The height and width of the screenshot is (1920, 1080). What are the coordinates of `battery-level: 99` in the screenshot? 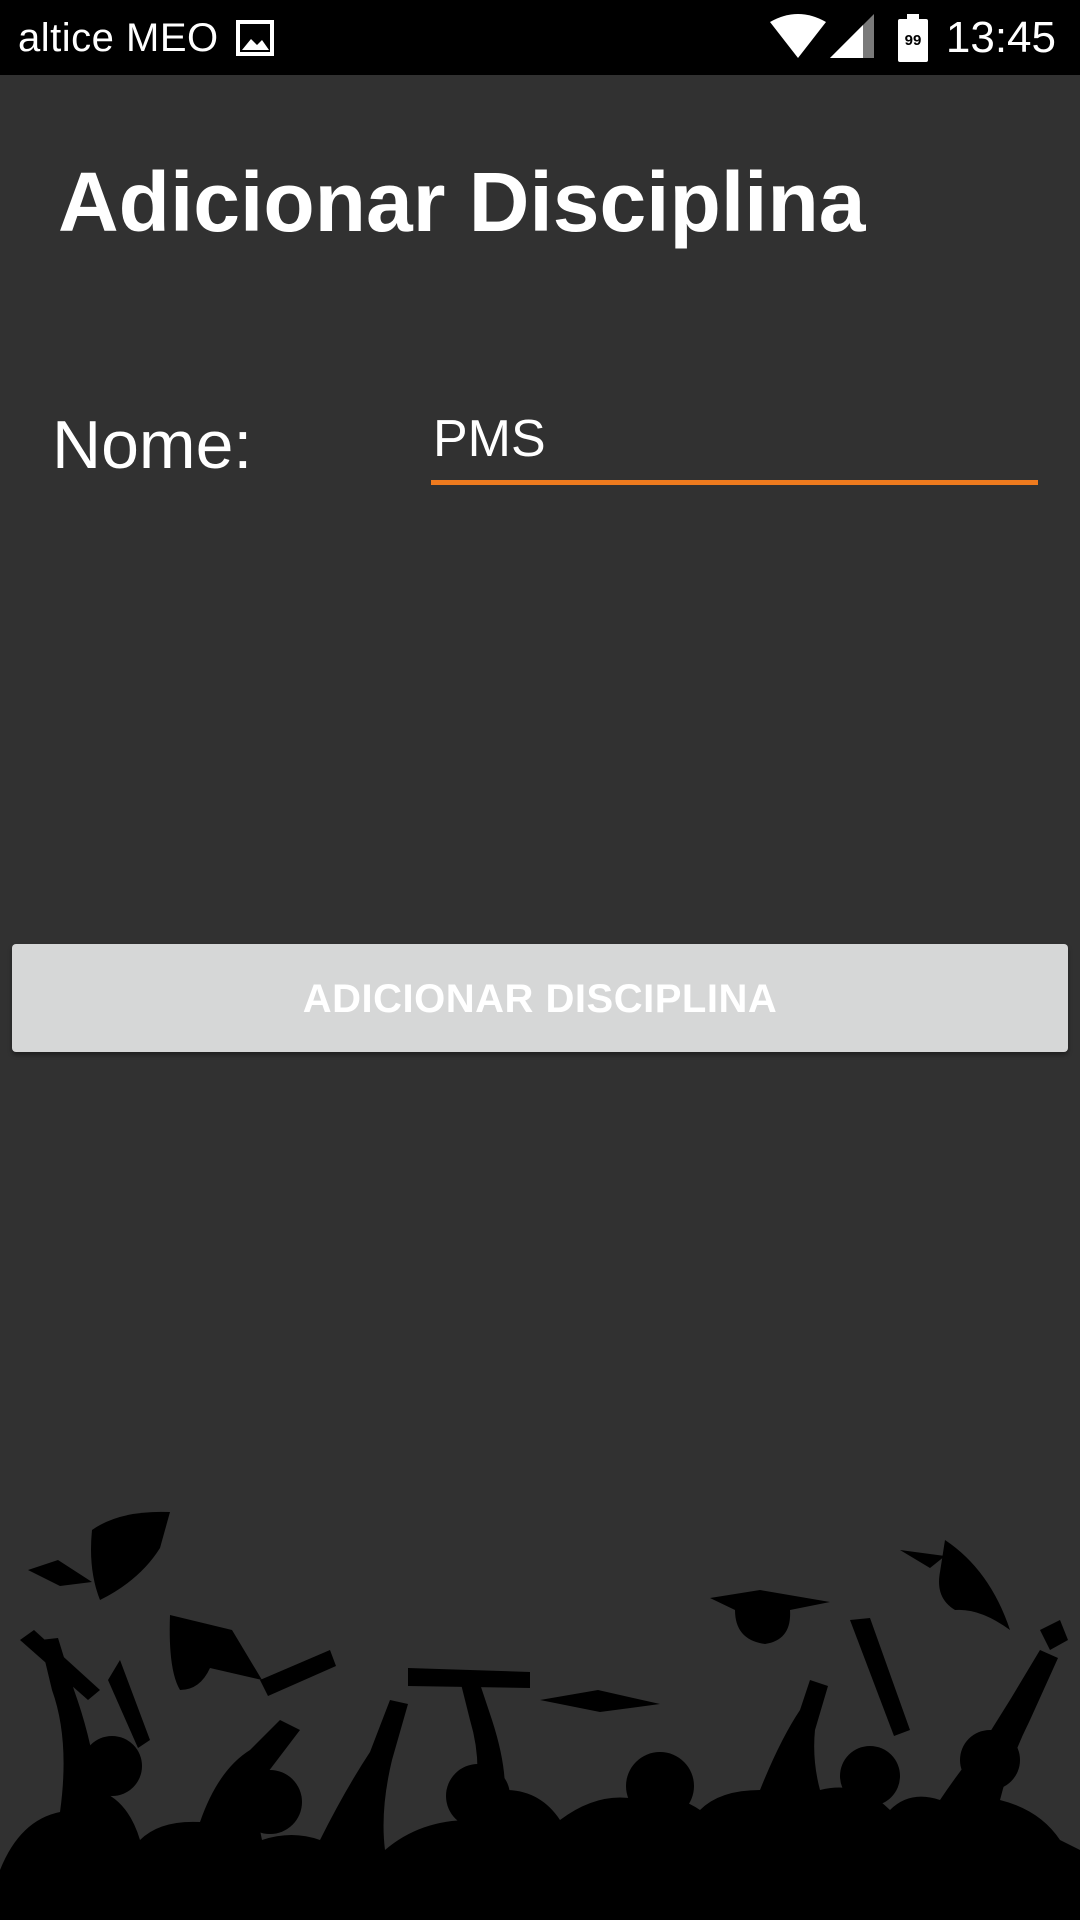 It's located at (913, 40).